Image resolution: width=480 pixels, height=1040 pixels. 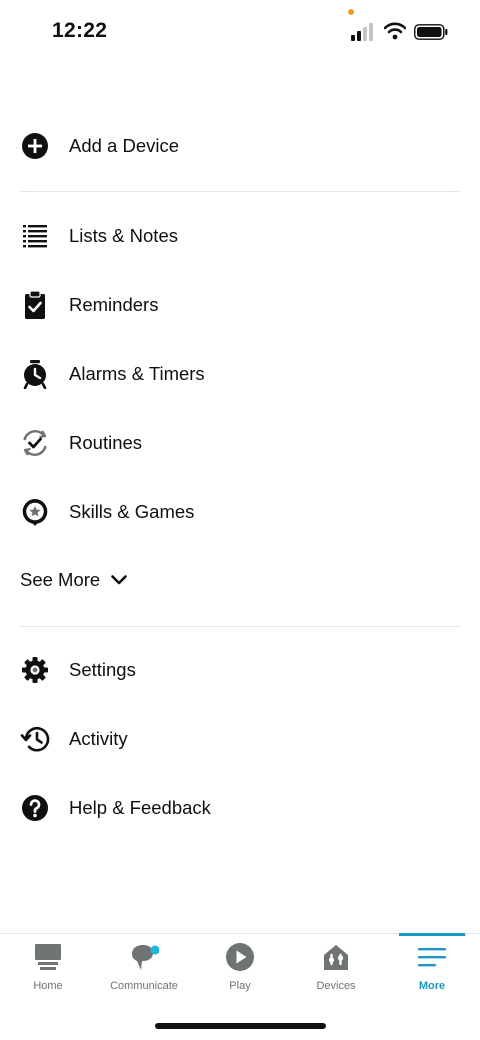 I want to click on gear-icon, so click(x=35, y=670).